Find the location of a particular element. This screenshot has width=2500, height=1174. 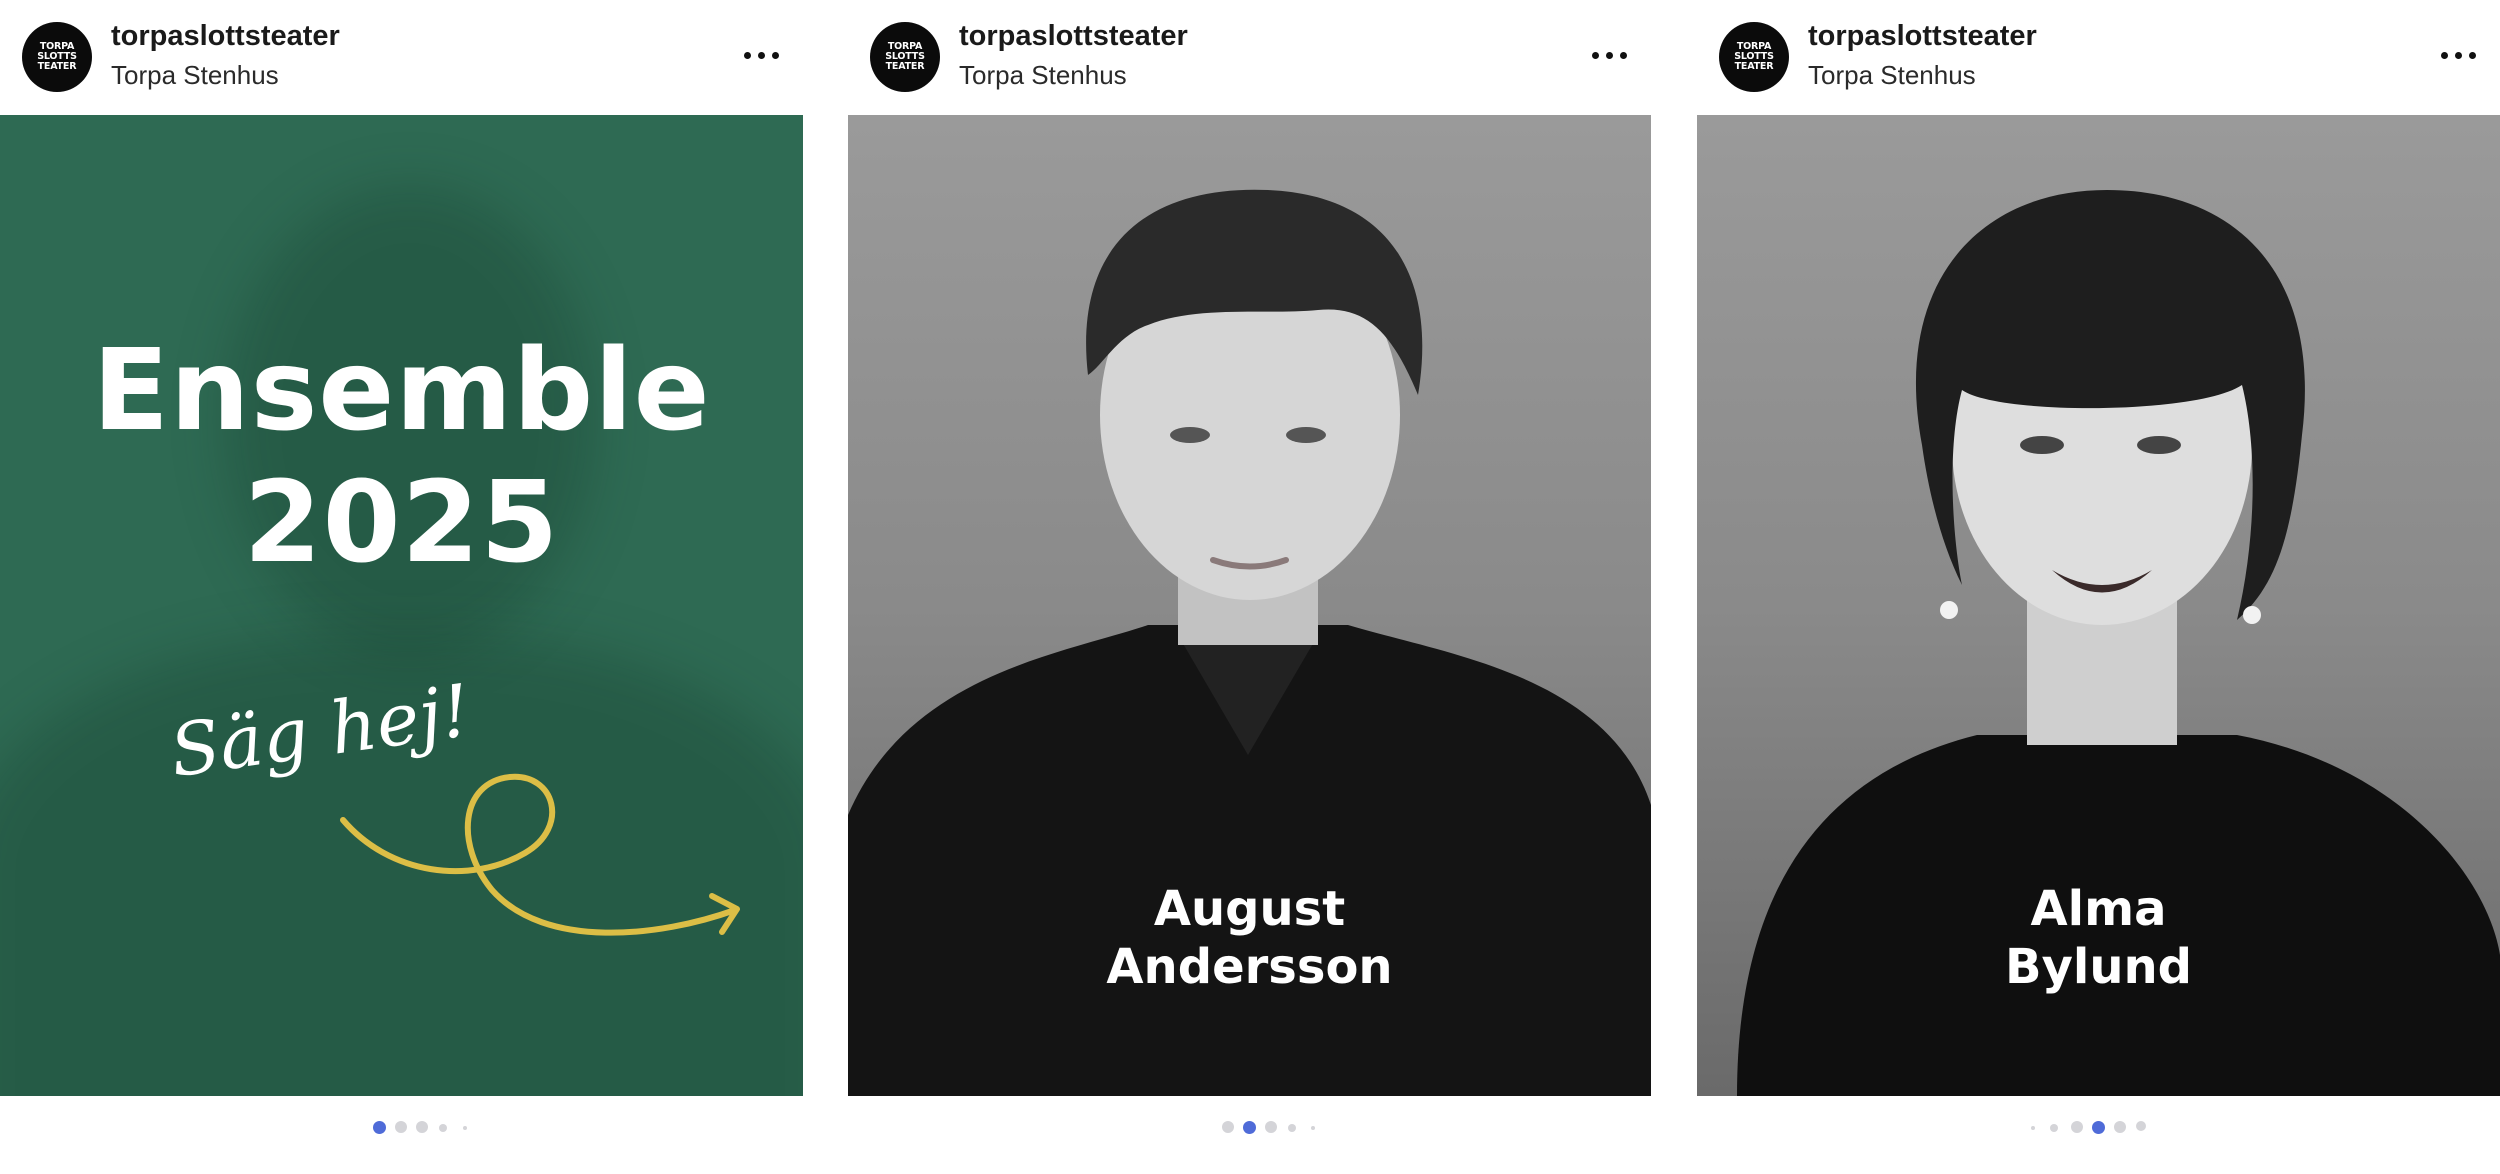

person-name-caption: Alma Bylund is located at coordinates (2098, 938).